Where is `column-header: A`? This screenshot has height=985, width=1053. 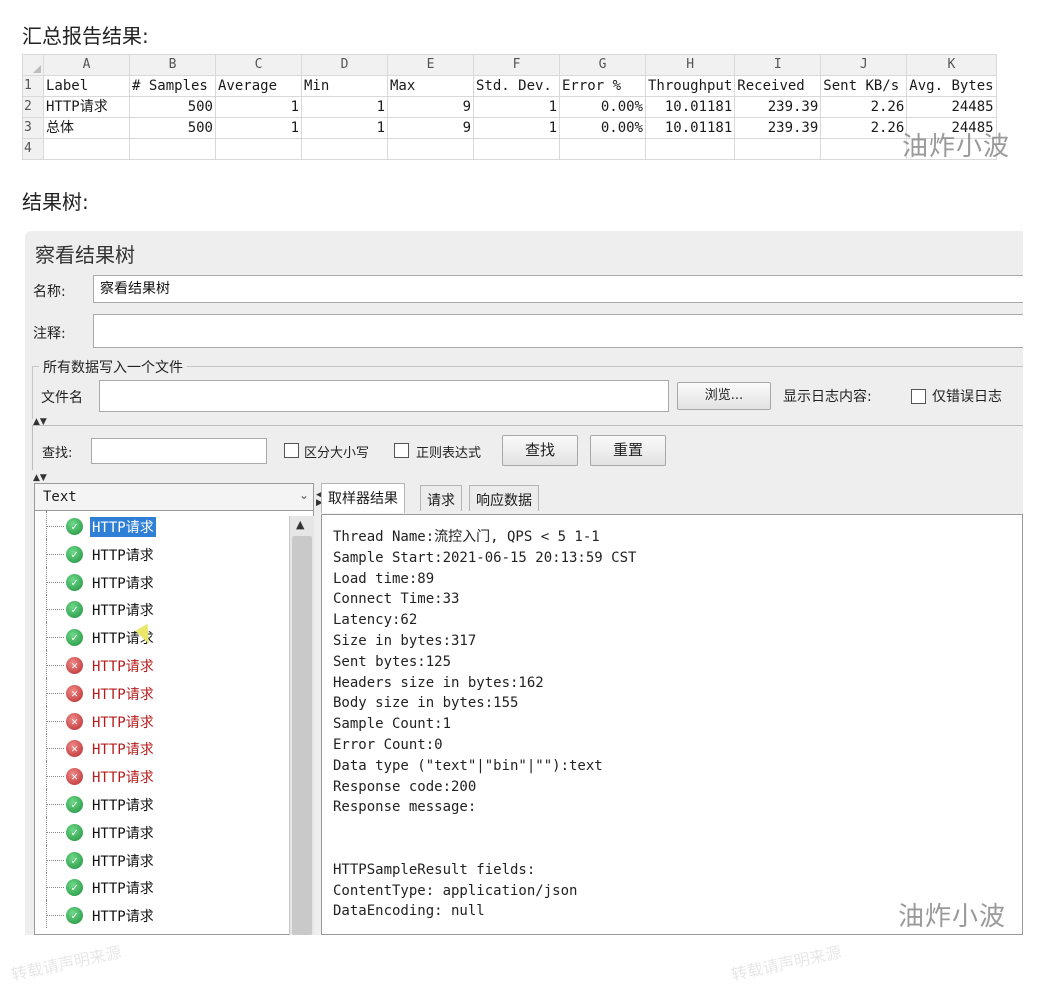 column-header: A is located at coordinates (86, 65).